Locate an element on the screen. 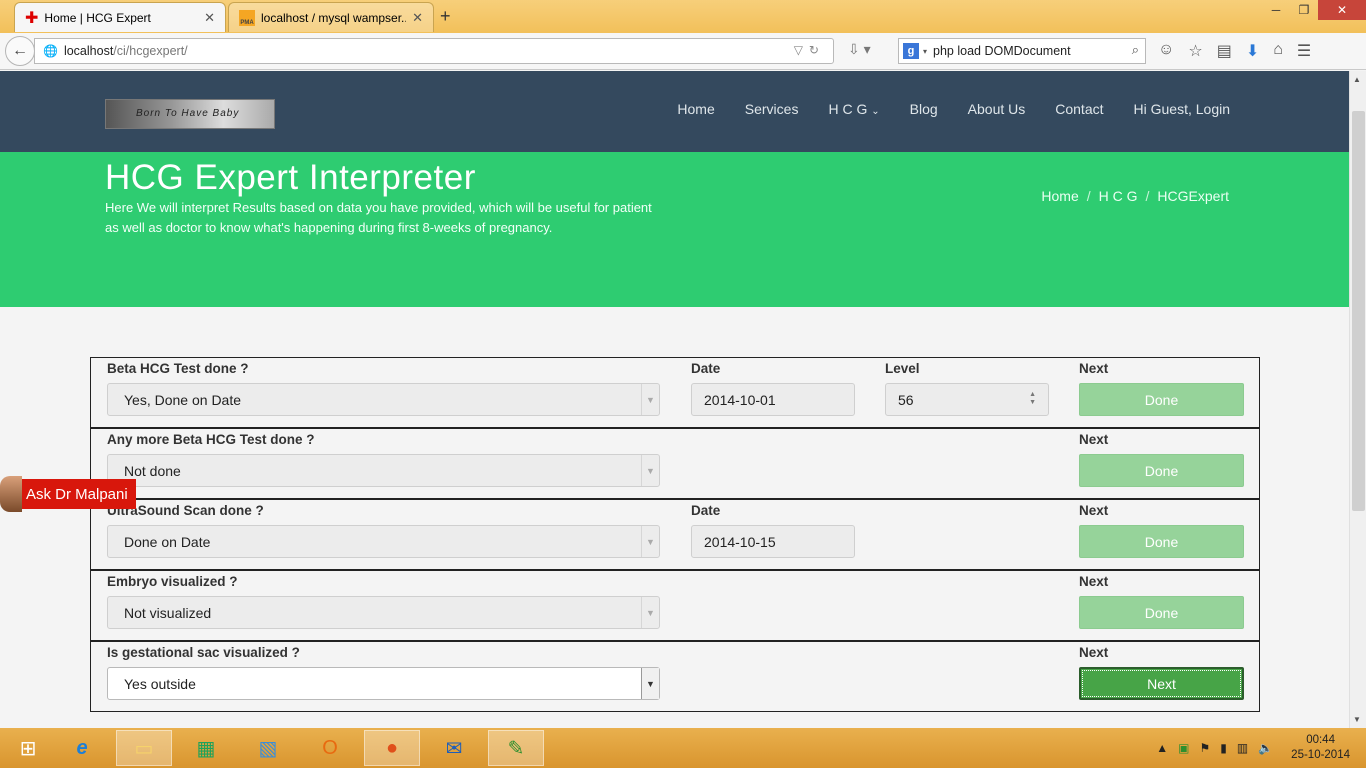  question-label: Any more Beta HCG Test done ? is located at coordinates (211, 439).